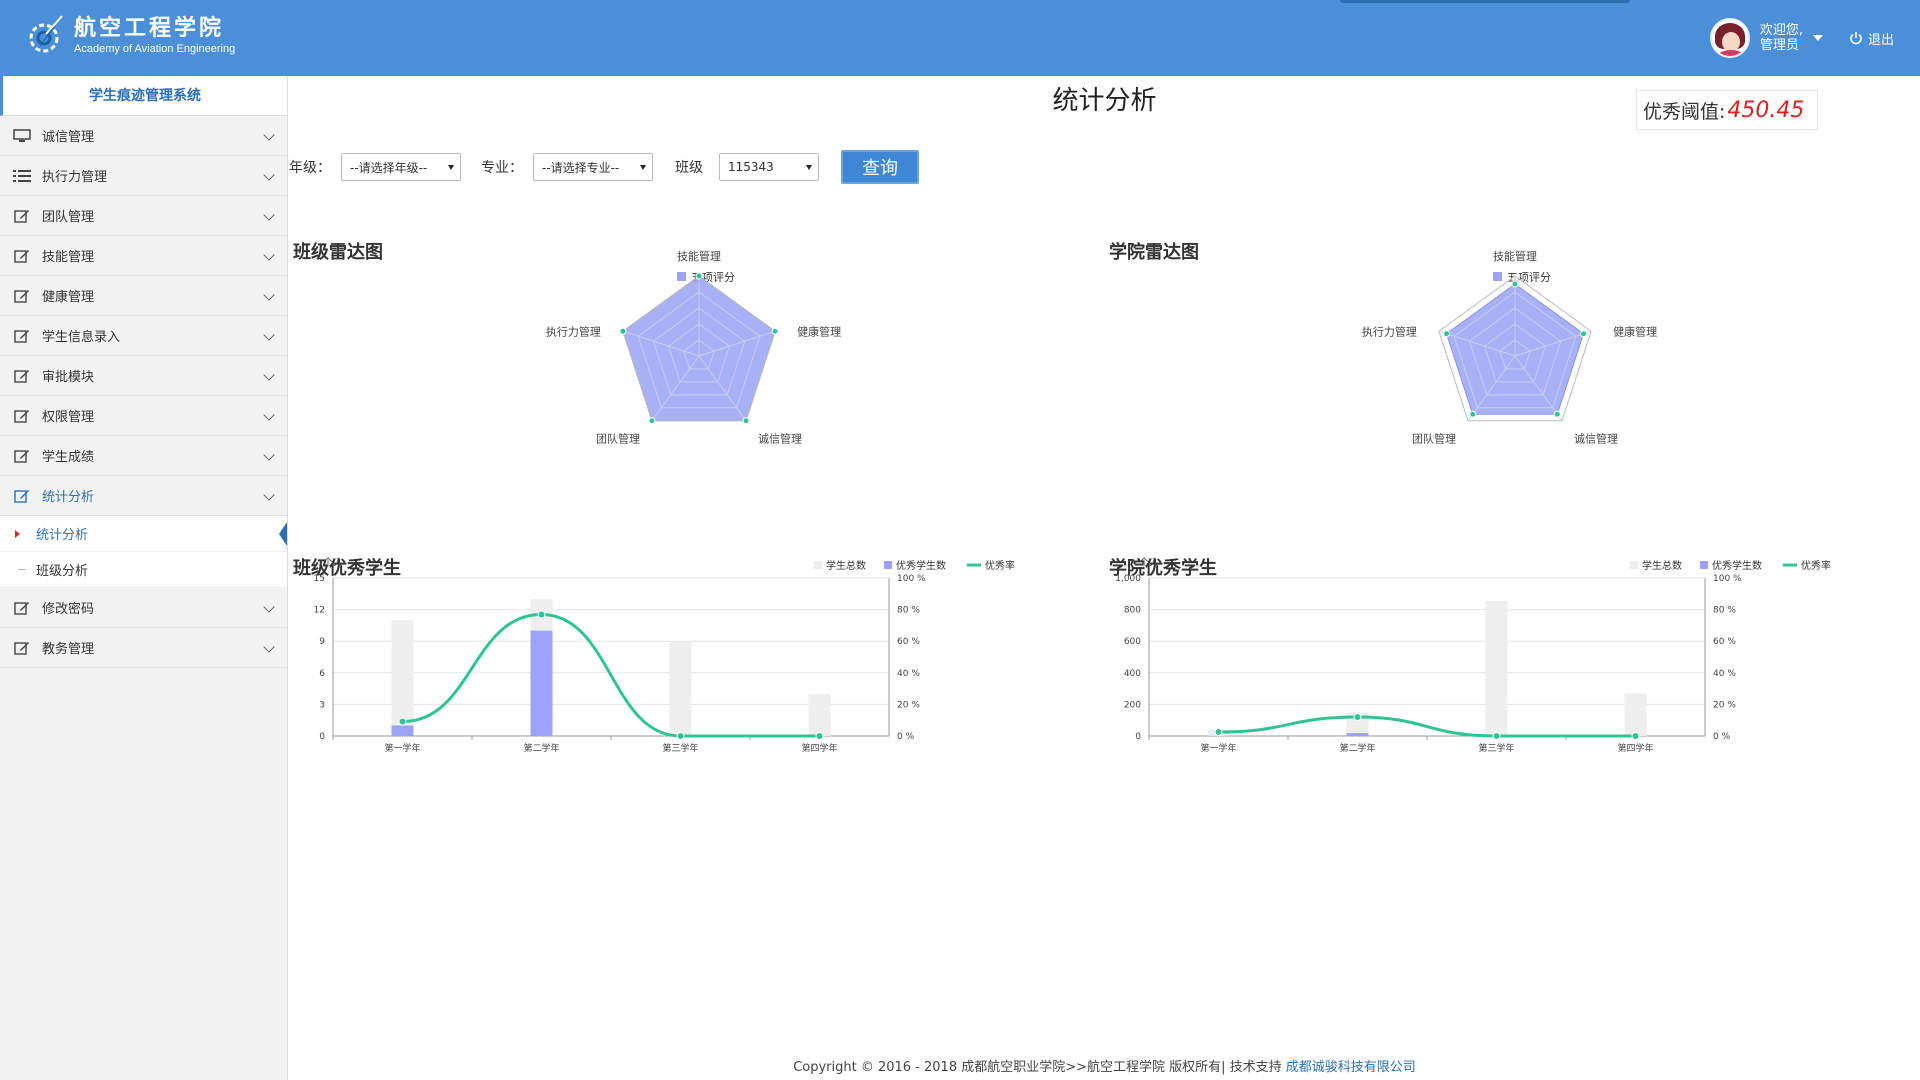 The height and width of the screenshot is (1080, 1920). Describe the element at coordinates (1766, 110) in the screenshot. I see `threshold-value: 450.45` at that location.